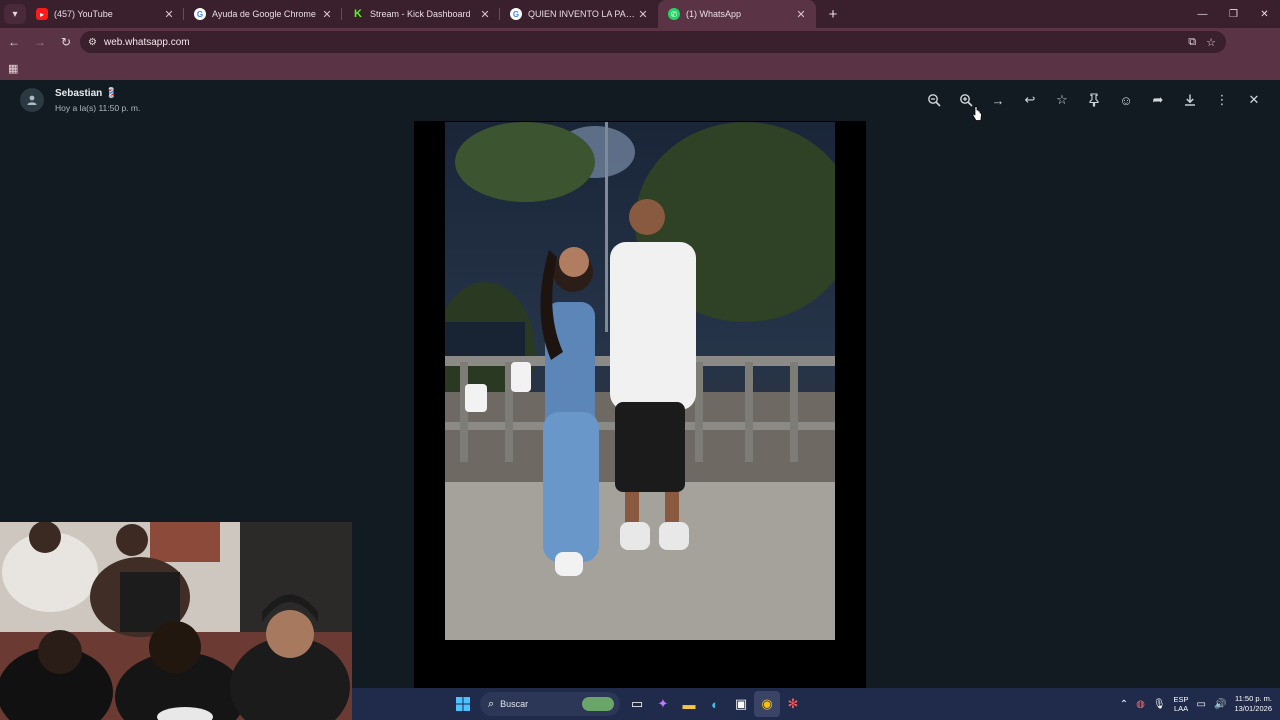 The image size is (1280, 720). I want to click on restore-icon: ❐, so click(1233, 14).